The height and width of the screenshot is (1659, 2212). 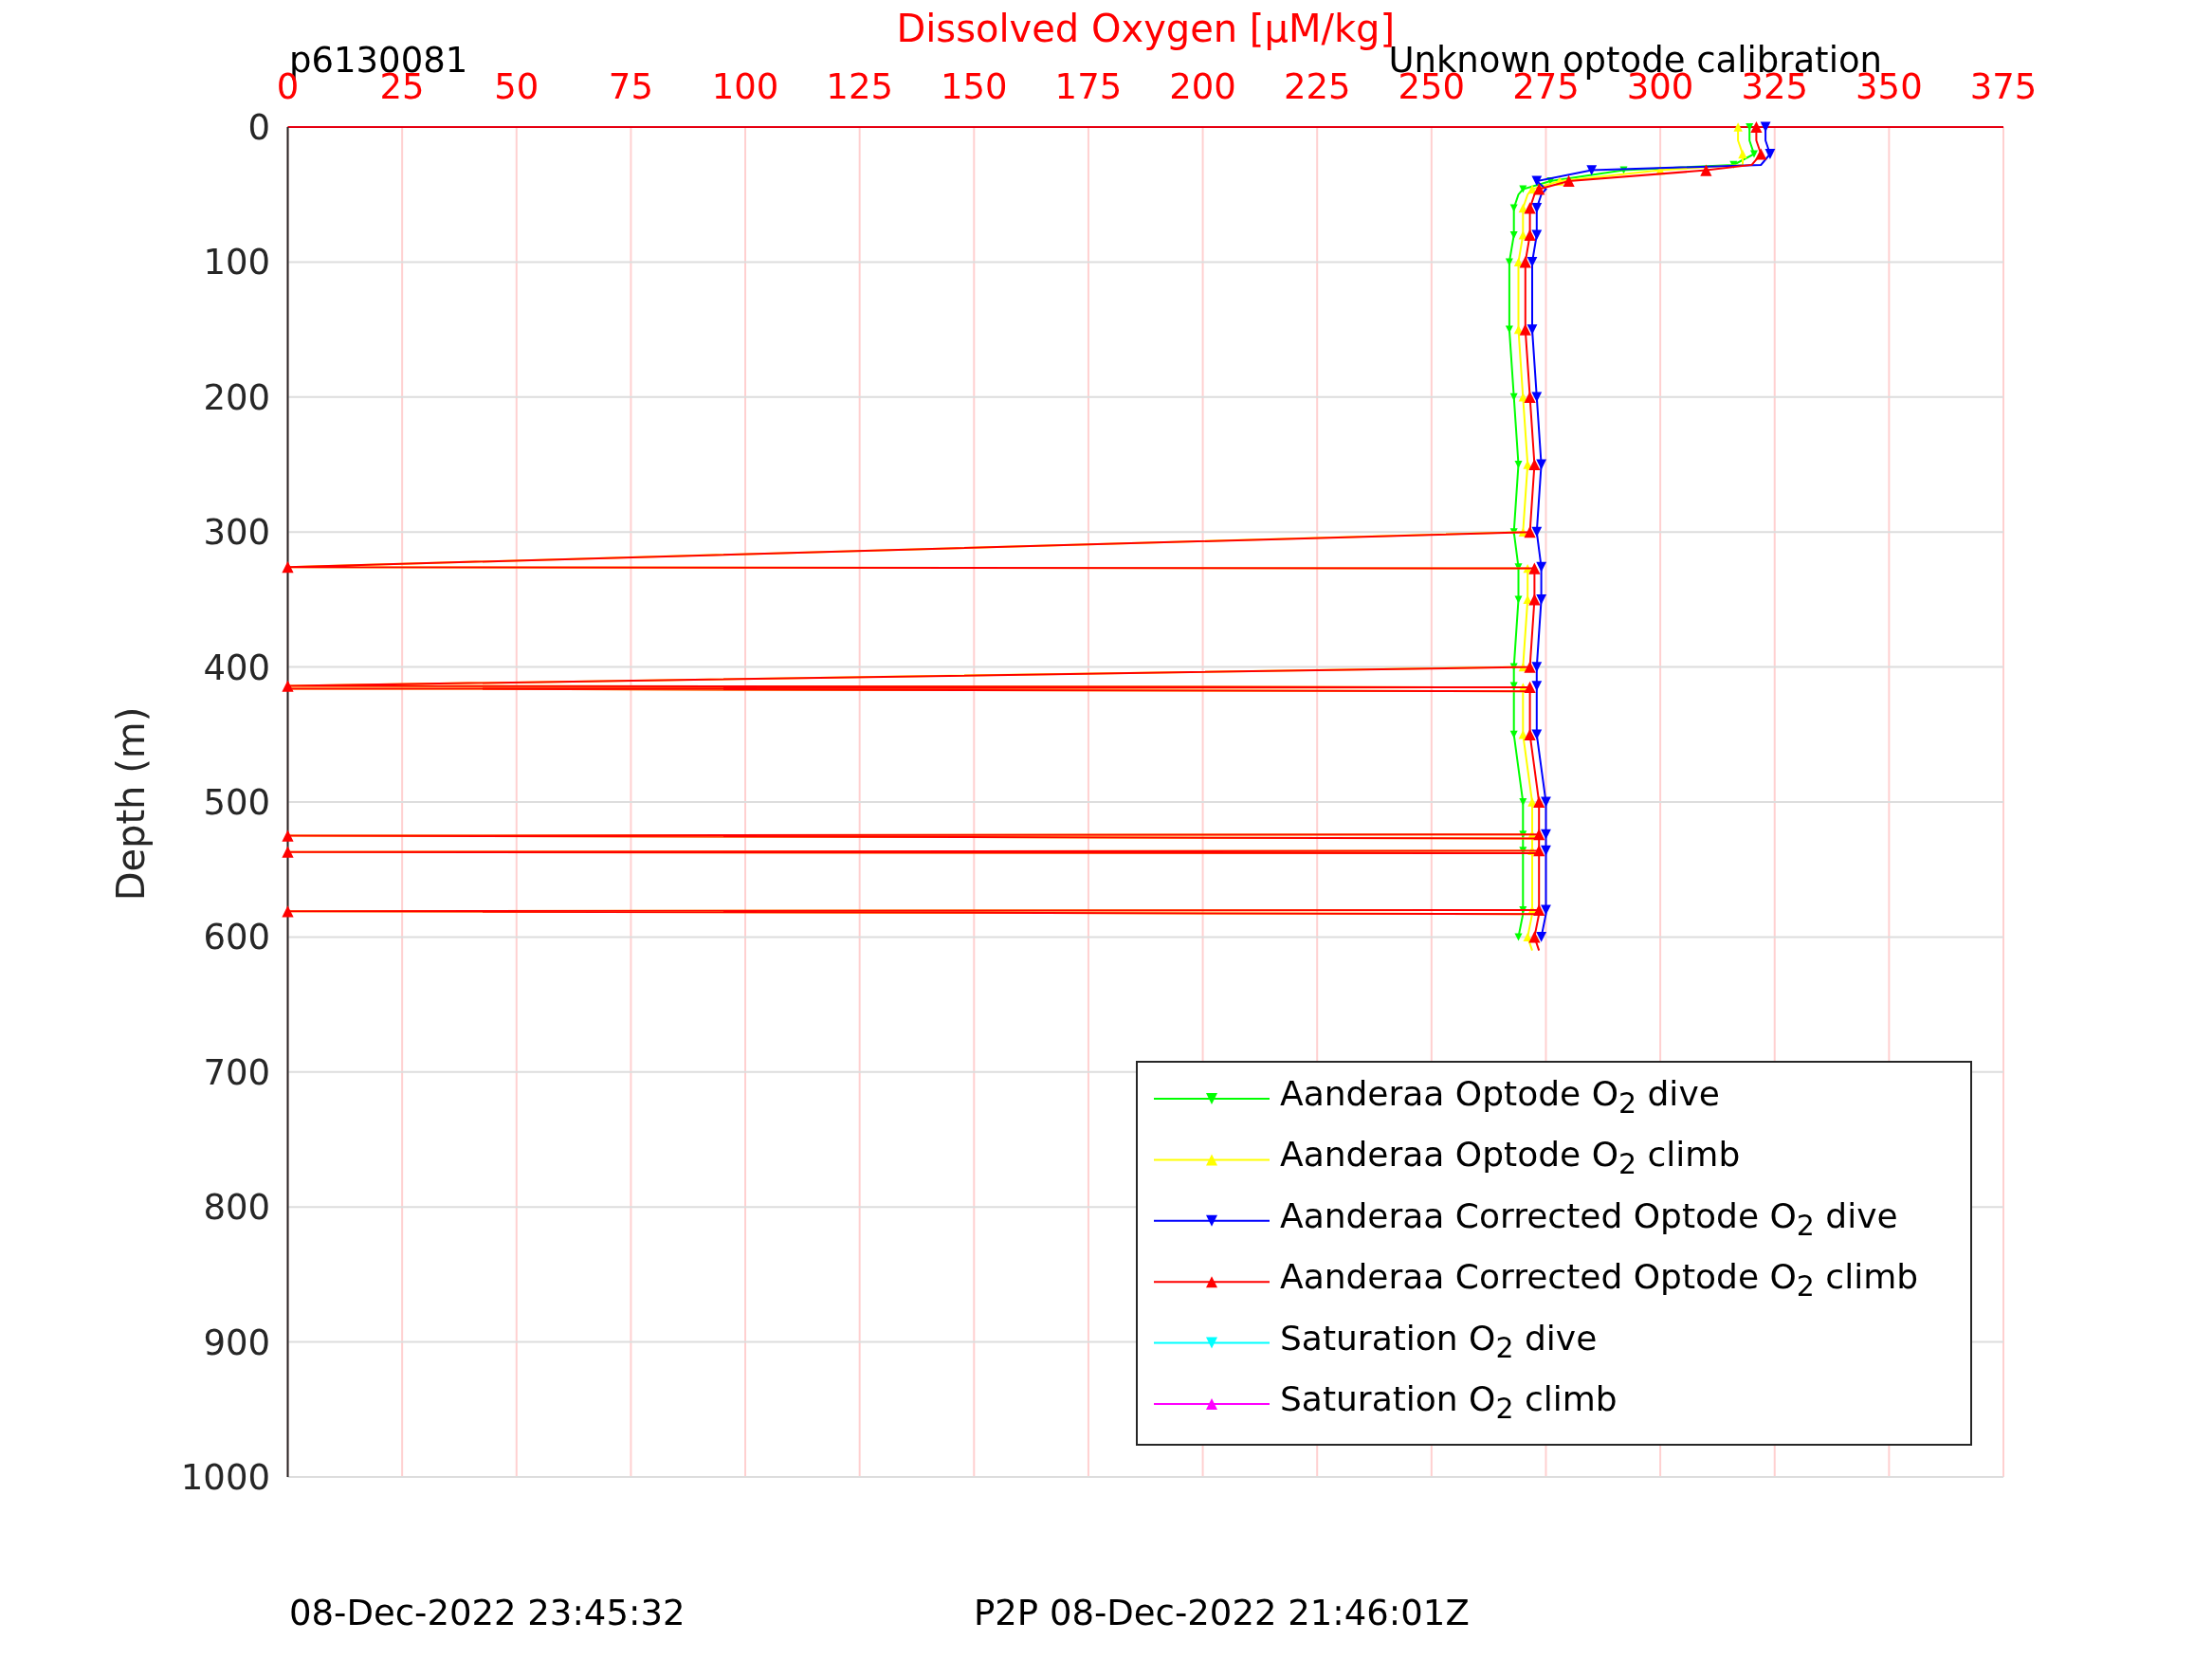 I want to click on tick-label: 225, so click(x=1317, y=86).